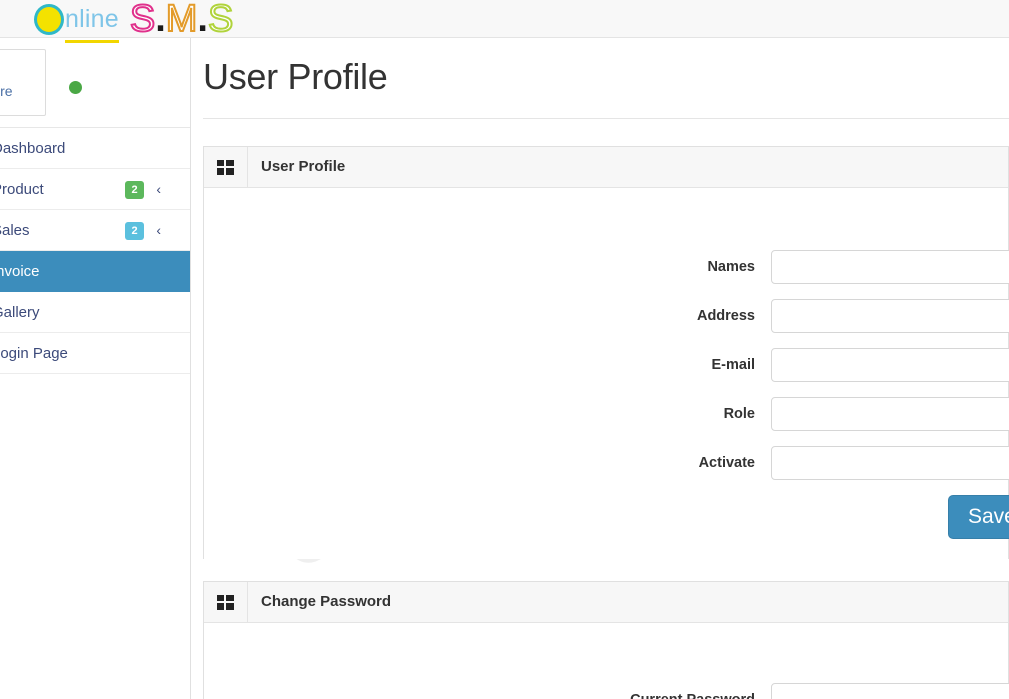 The image size is (1009, 699). I want to click on panel-title: Change Password, so click(326, 601).